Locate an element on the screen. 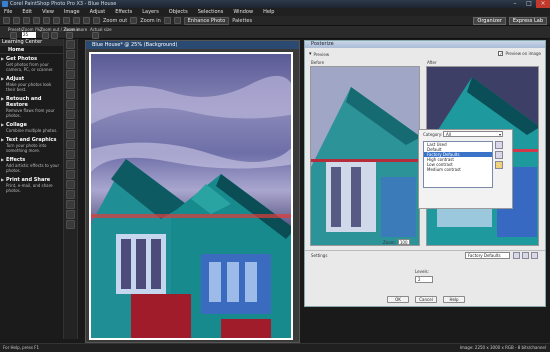 This screenshot has width=550, height=352. preview-collapse-icon: ▾ is located at coordinates (310, 54).